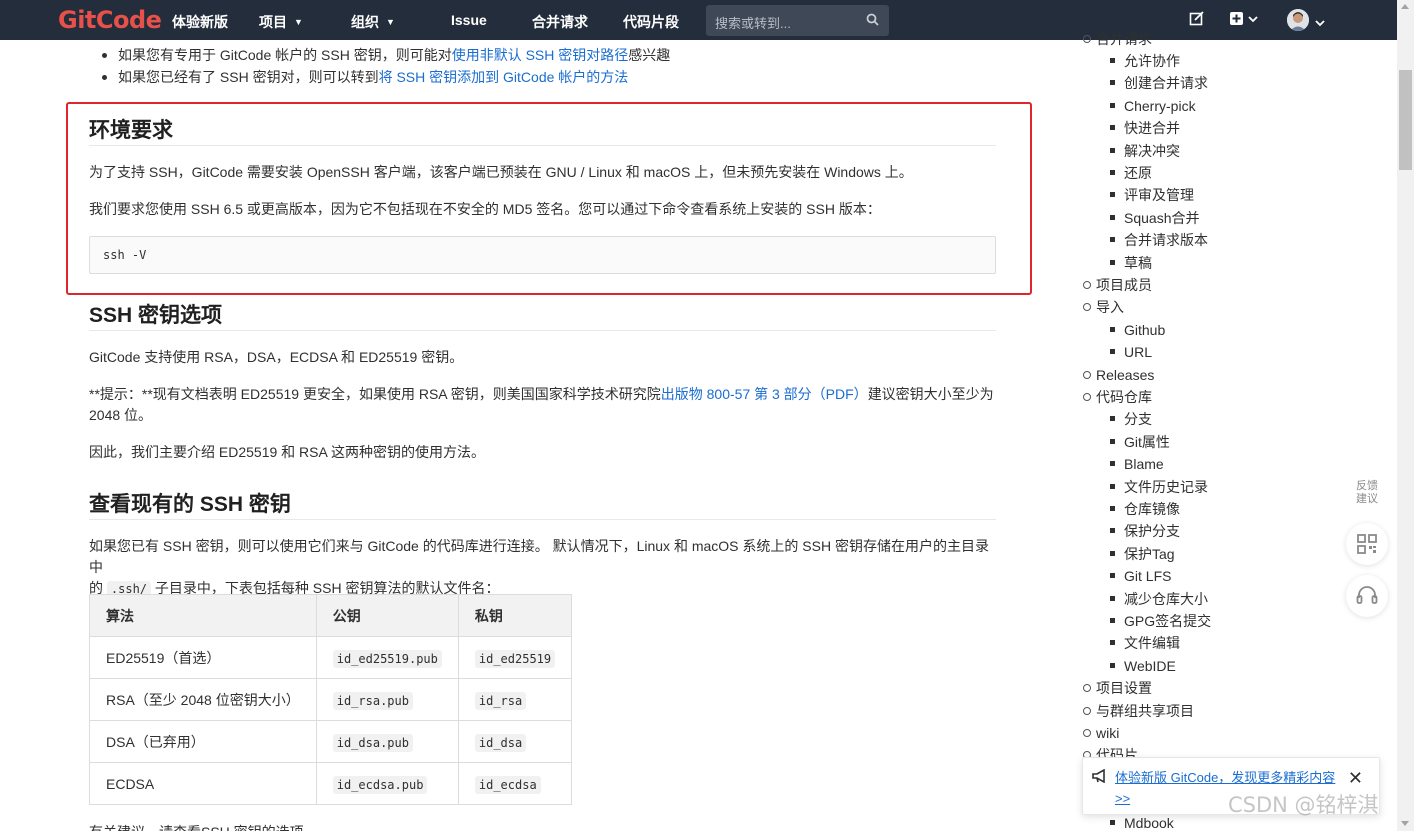 The image size is (1414, 831). I want to click on toc-subitem: URL, so click(1130, 352).